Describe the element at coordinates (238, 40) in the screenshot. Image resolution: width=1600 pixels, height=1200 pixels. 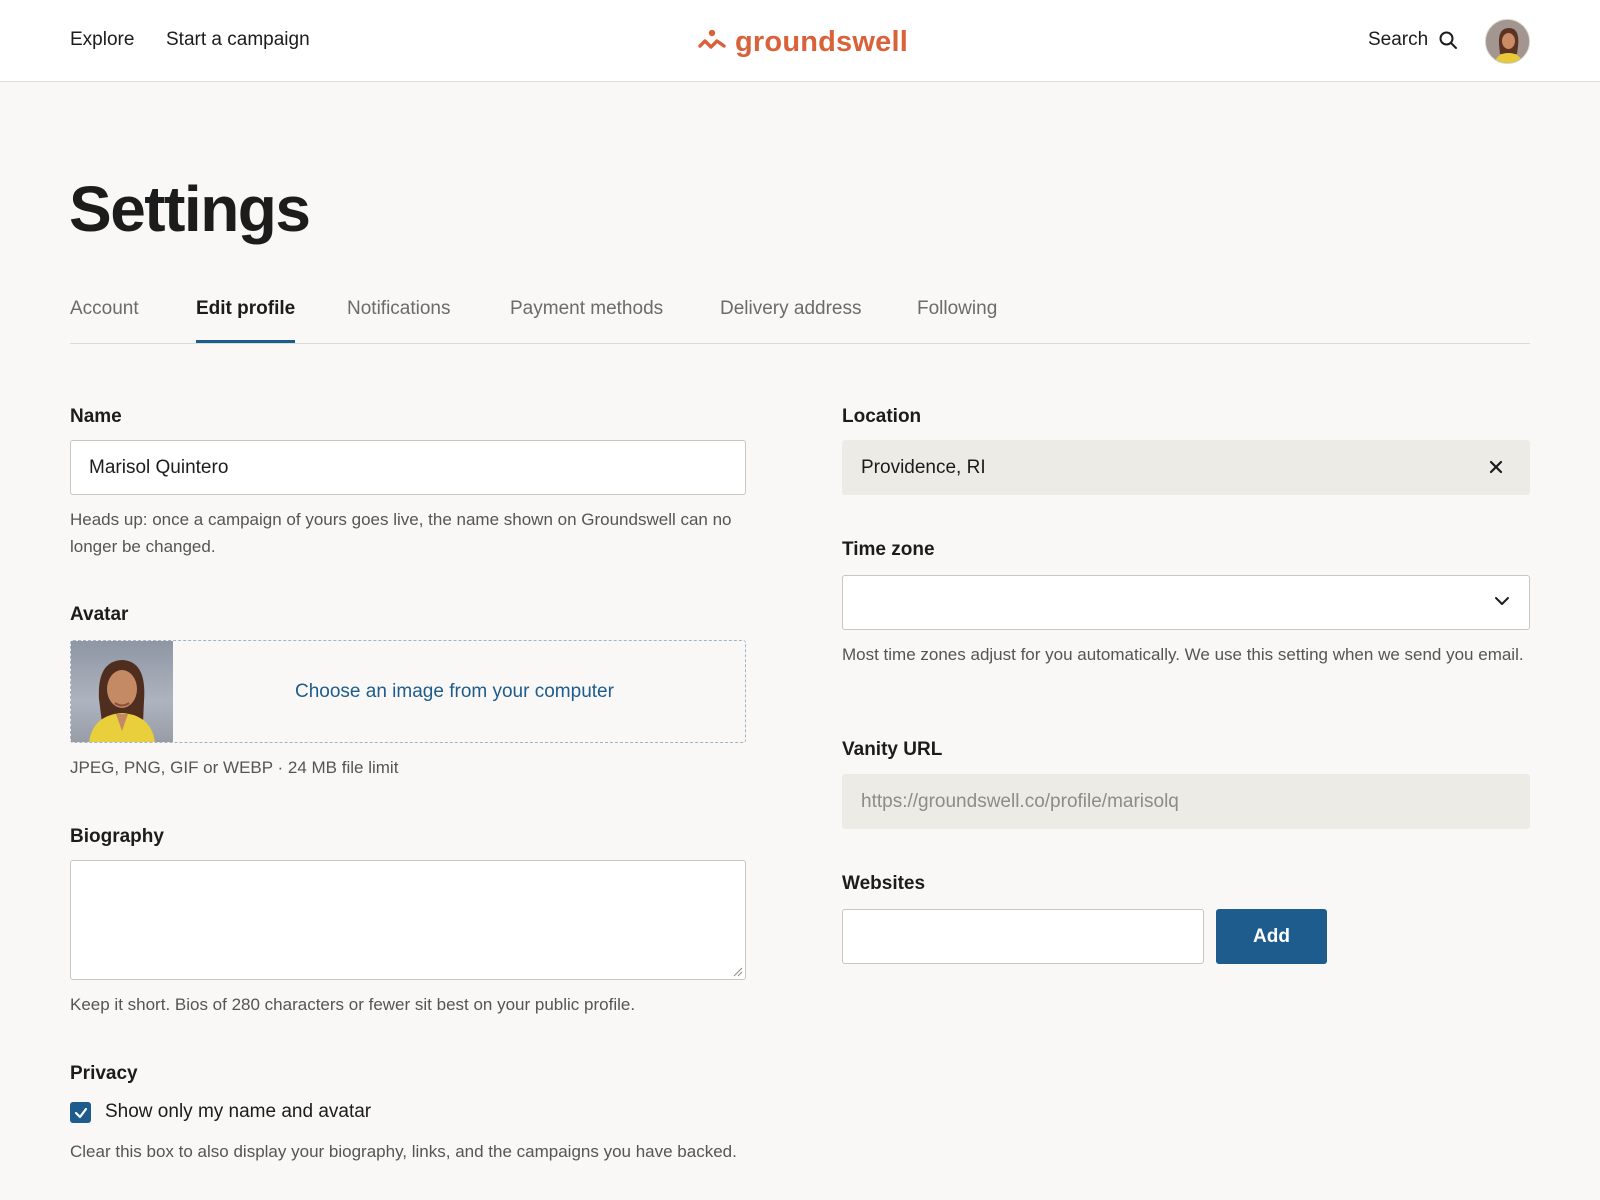
I see `nav-start-campaign: Start a campaign` at that location.